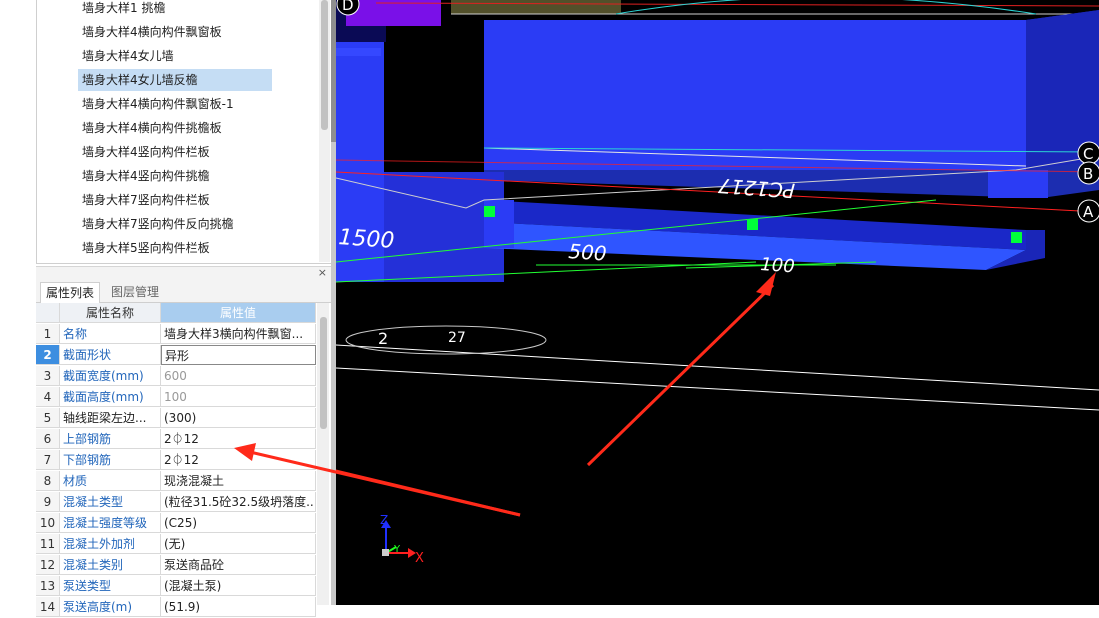 This screenshot has height=618, width=1099. Describe the element at coordinates (778, 265) in the screenshot. I see `dim-text-100: 100` at that location.